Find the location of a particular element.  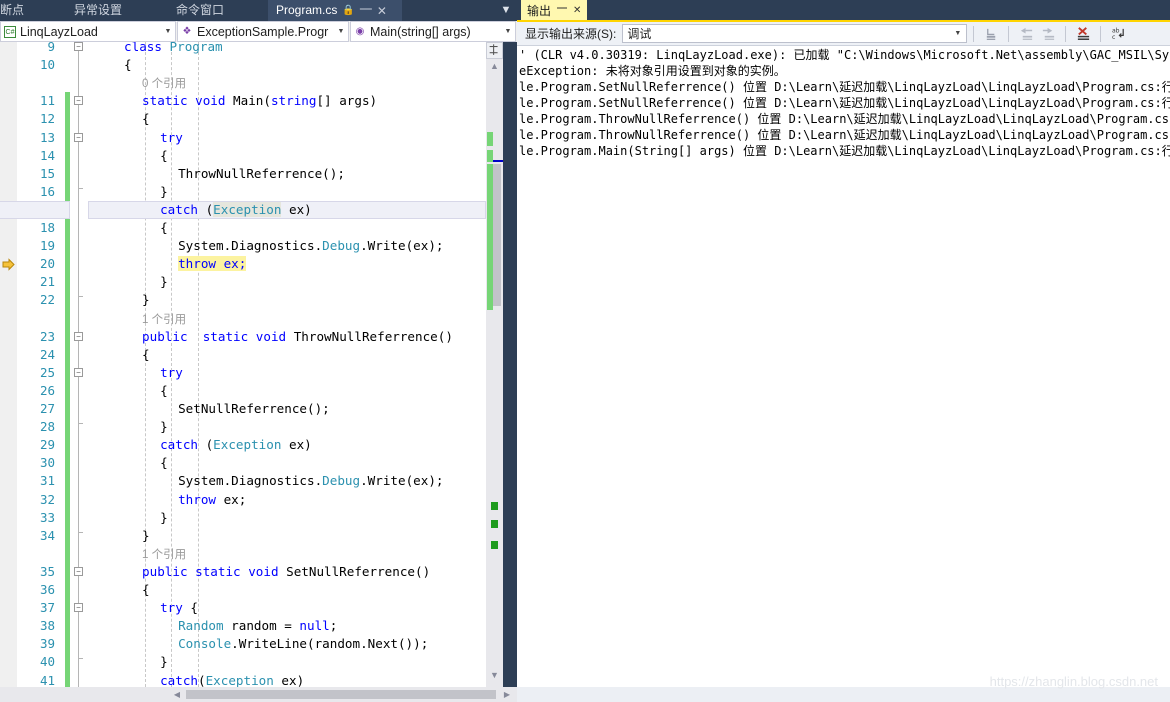

navbar-class-label: ExceptionSample.Progr is located at coordinates (263, 31).